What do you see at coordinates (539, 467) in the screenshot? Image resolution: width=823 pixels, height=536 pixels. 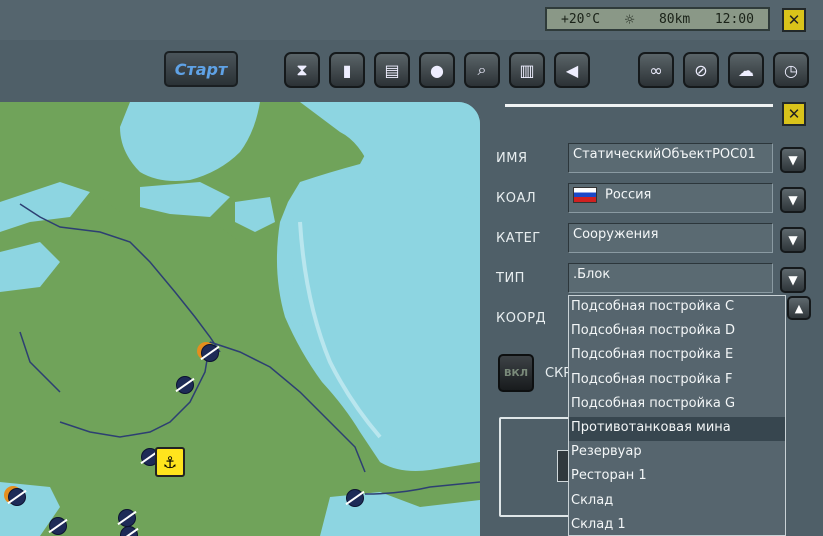 I see `preview-frame` at bounding box center [539, 467].